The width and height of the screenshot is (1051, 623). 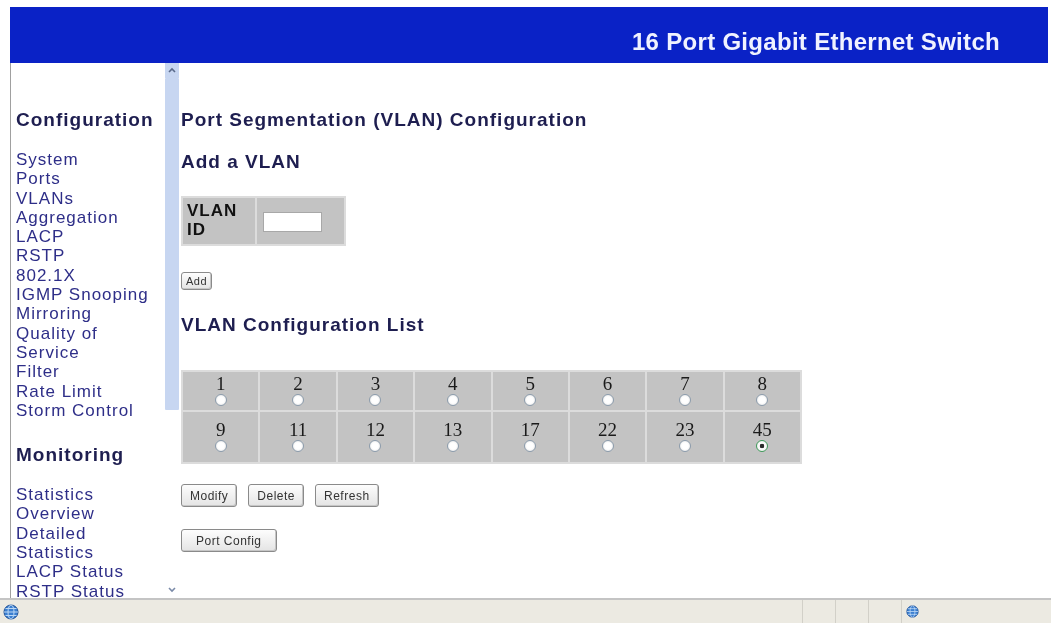 What do you see at coordinates (607, 384) in the screenshot?
I see `vlan-number: 6` at bounding box center [607, 384].